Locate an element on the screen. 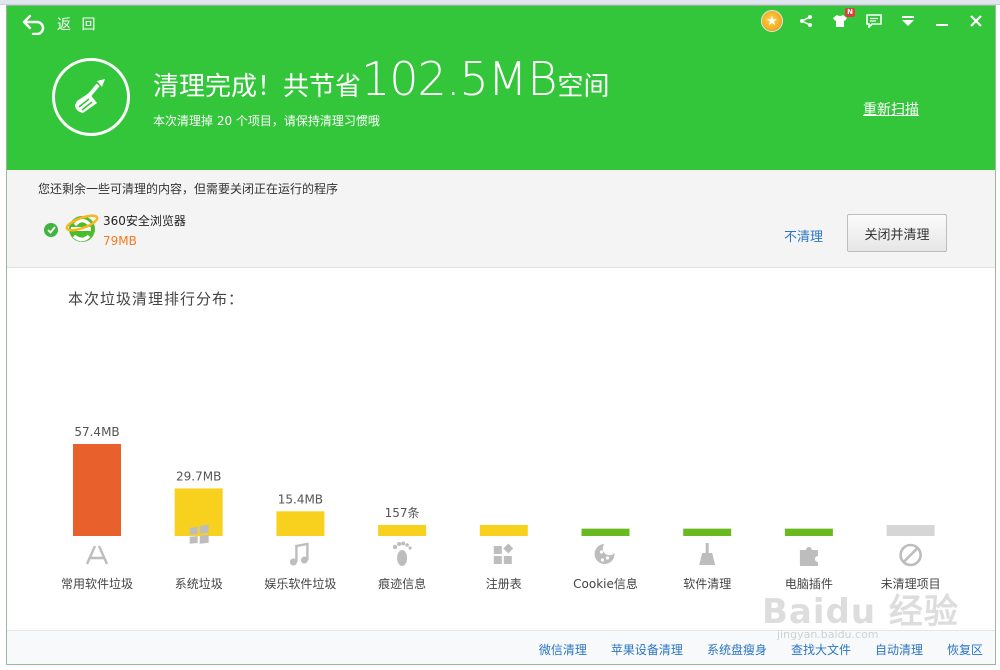 This screenshot has width=1000, height=670. skip-clean-link: 不清理 is located at coordinates (803, 235).